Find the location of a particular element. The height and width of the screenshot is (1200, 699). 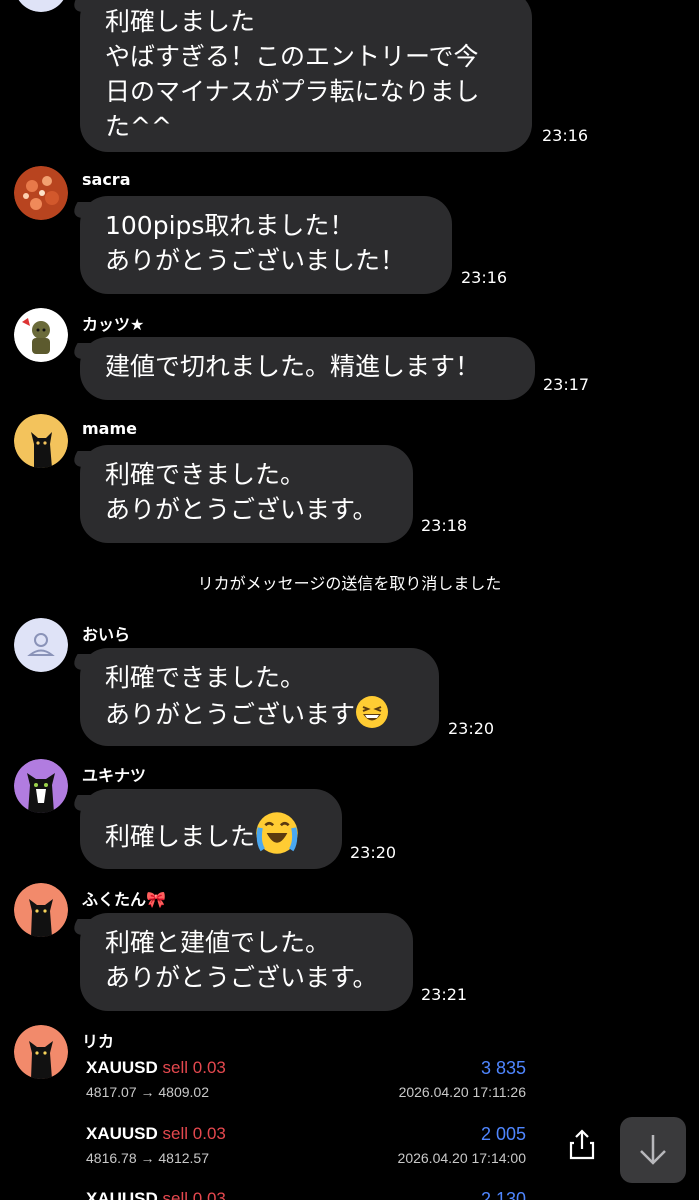

avatar-katsu is located at coordinates (41, 335).